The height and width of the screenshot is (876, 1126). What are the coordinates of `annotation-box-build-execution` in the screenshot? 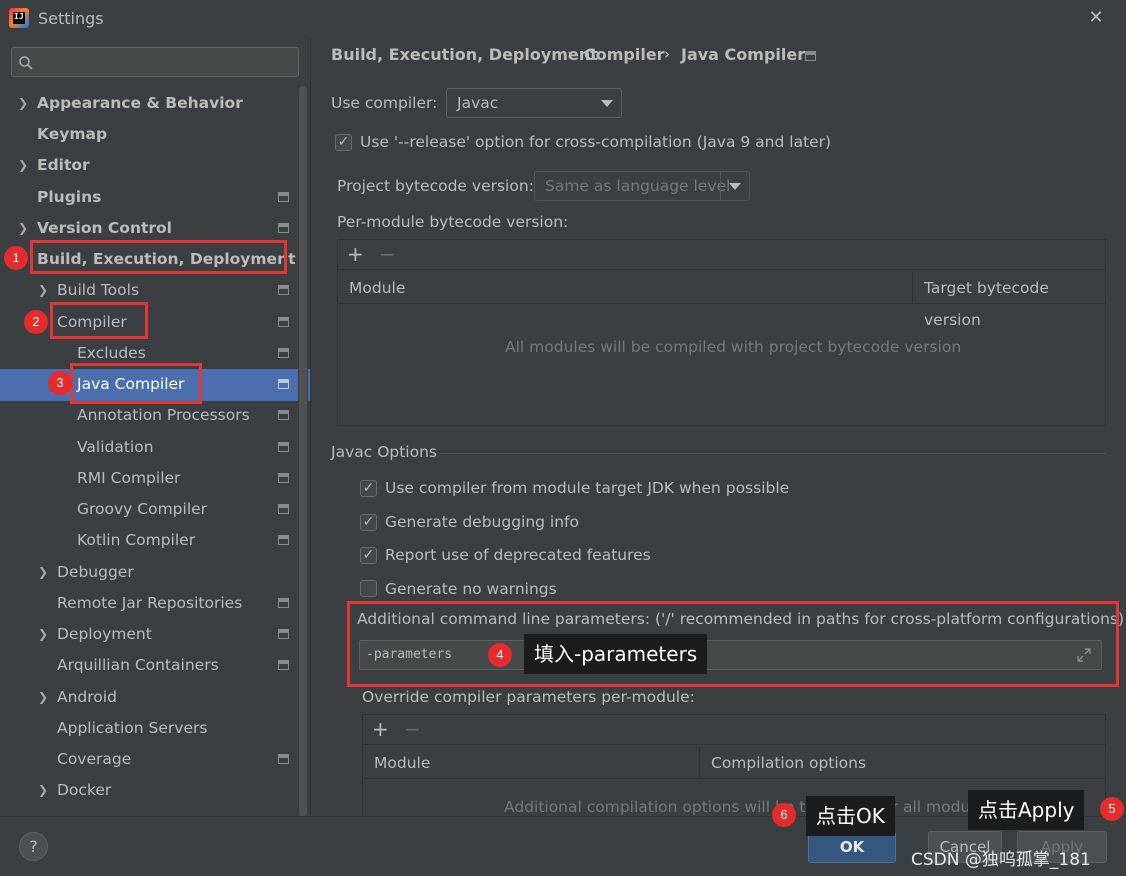 It's located at (158, 257).